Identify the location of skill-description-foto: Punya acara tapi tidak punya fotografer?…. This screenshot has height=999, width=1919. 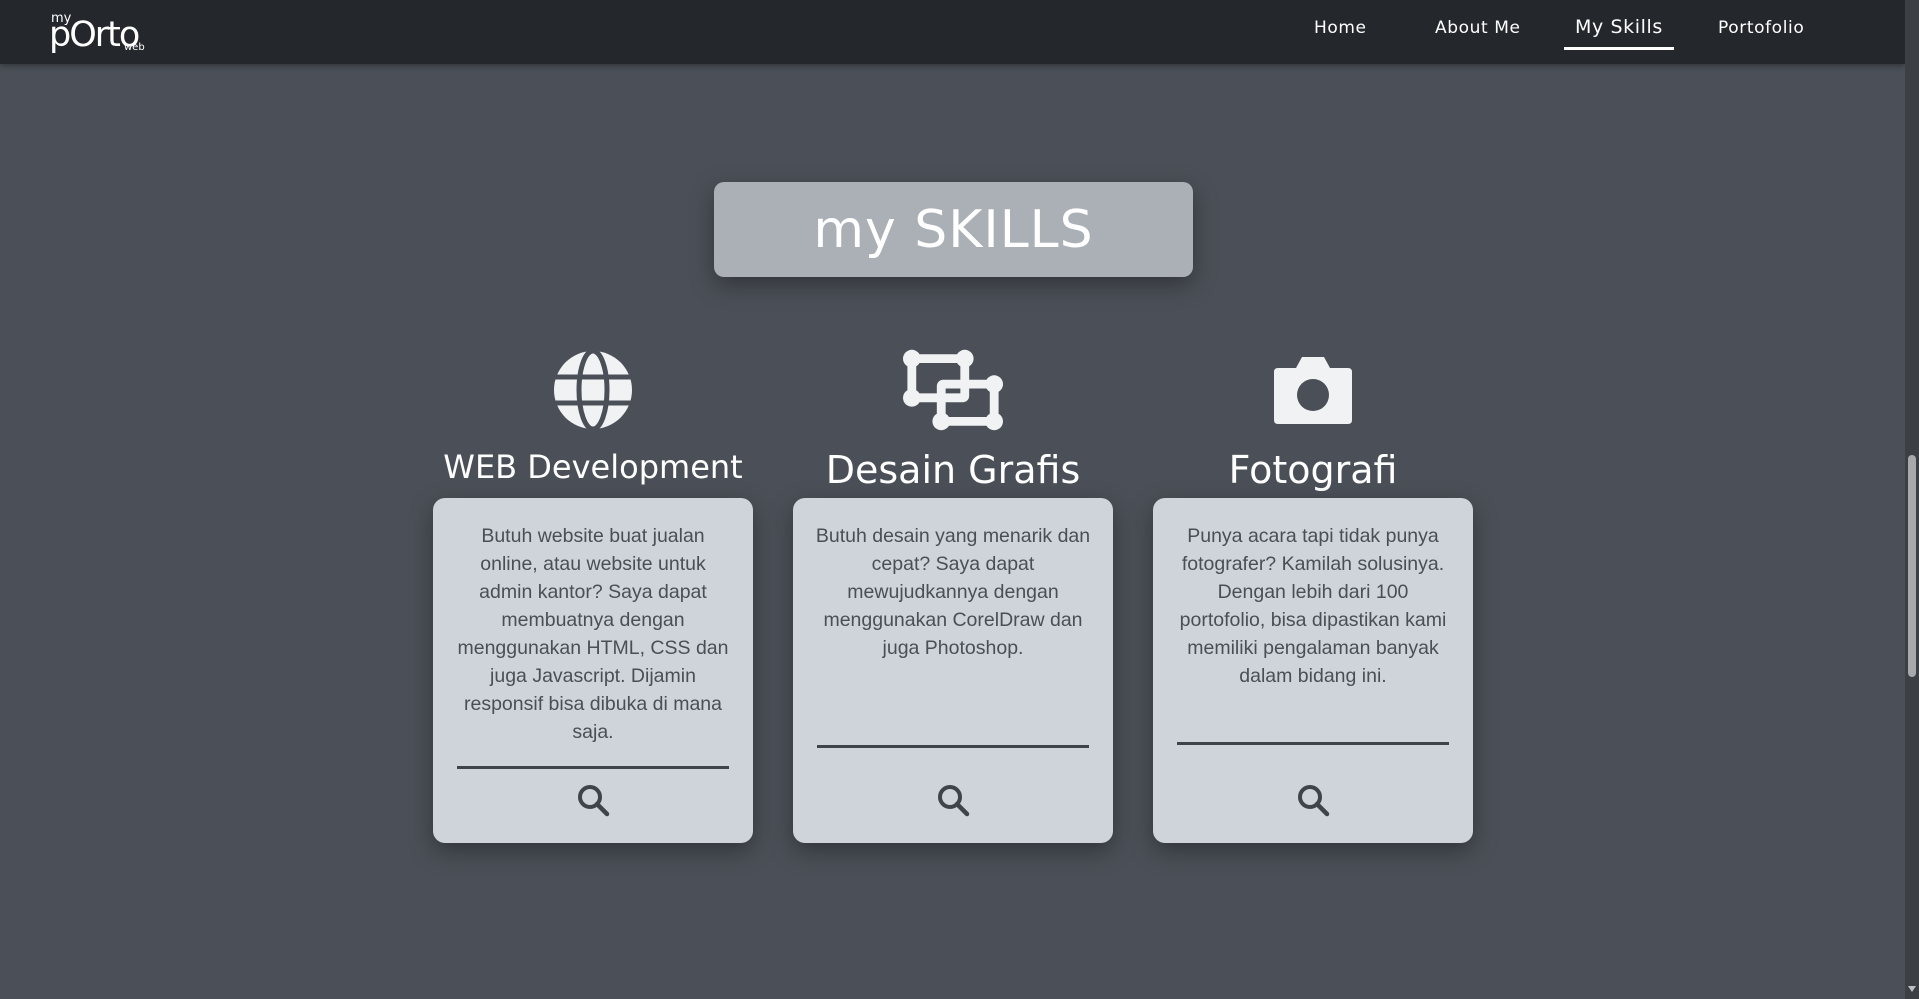
(1313, 606).